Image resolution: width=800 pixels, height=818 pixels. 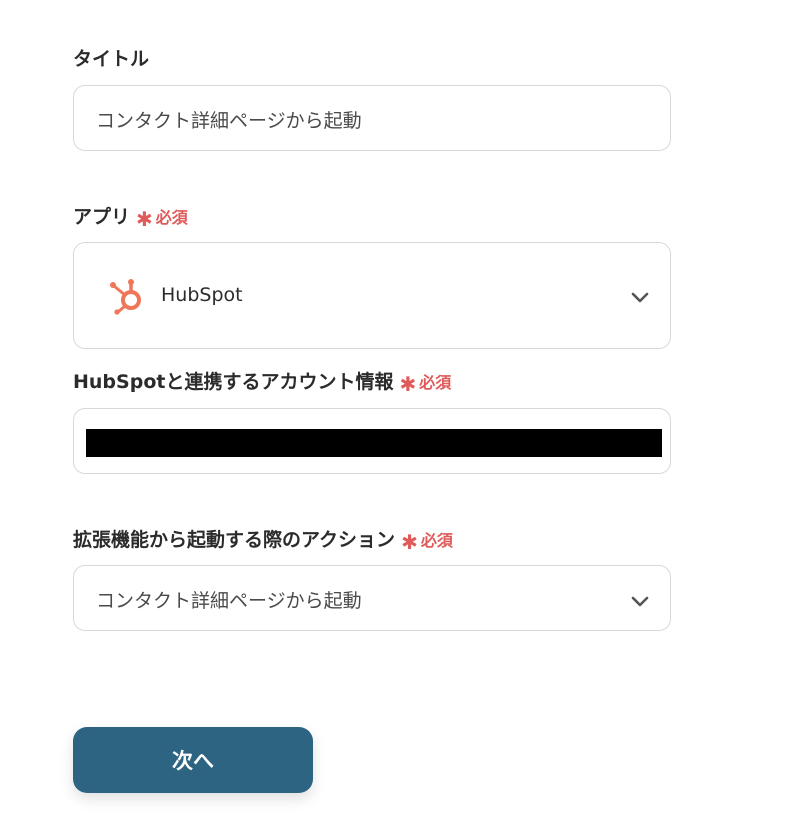 I want to click on title-label-text: タイトル, so click(x=111, y=59).